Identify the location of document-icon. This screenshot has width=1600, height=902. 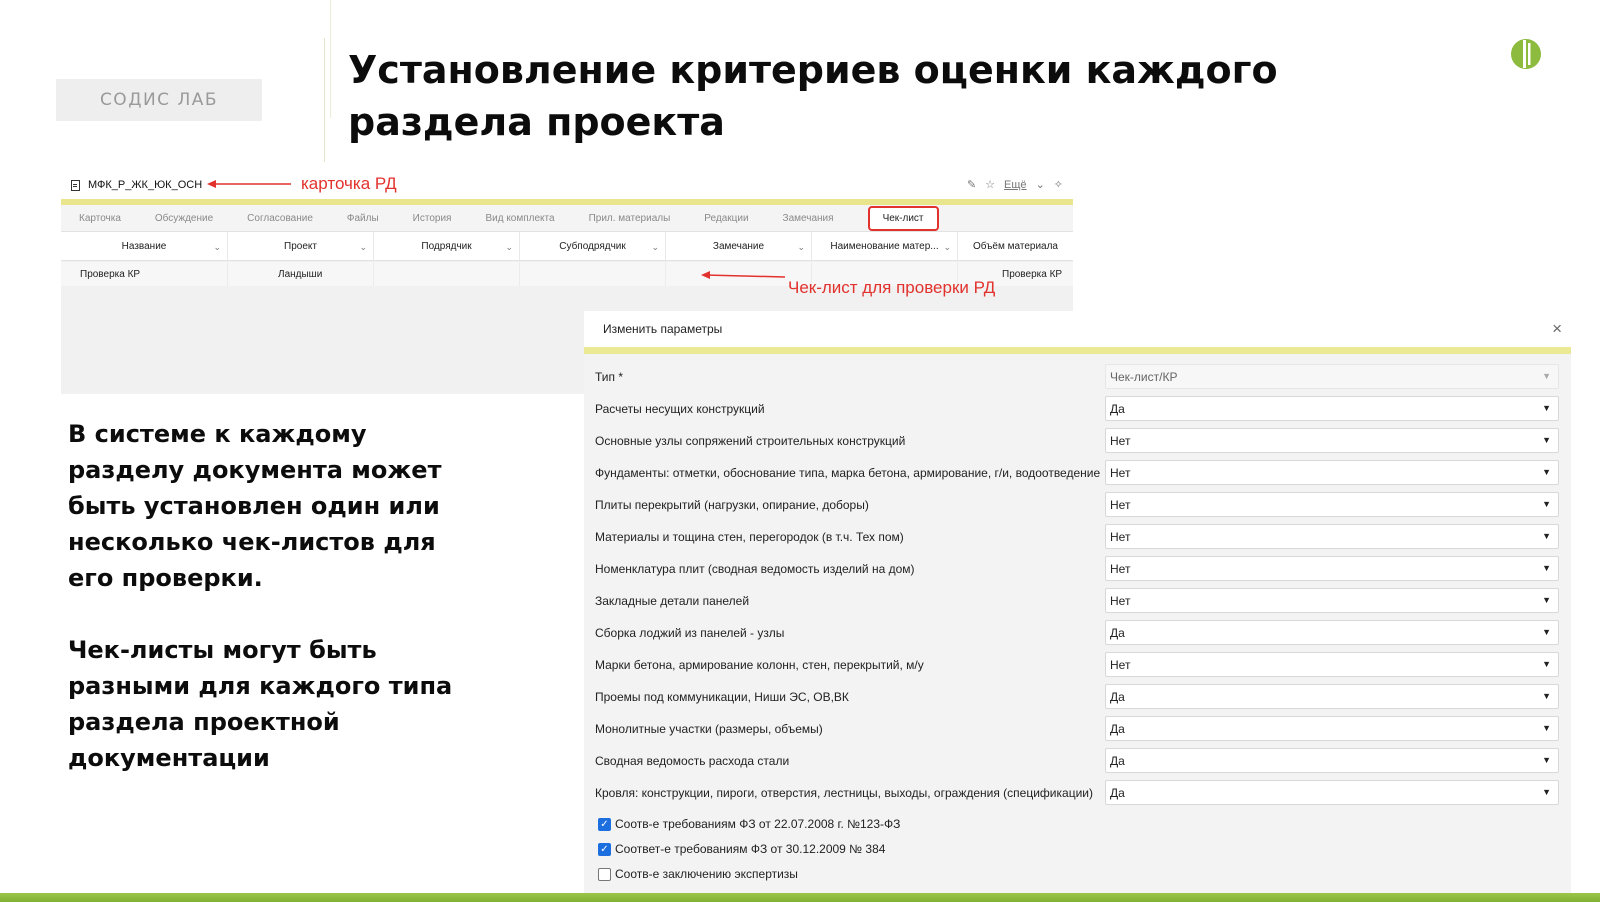
(75, 185).